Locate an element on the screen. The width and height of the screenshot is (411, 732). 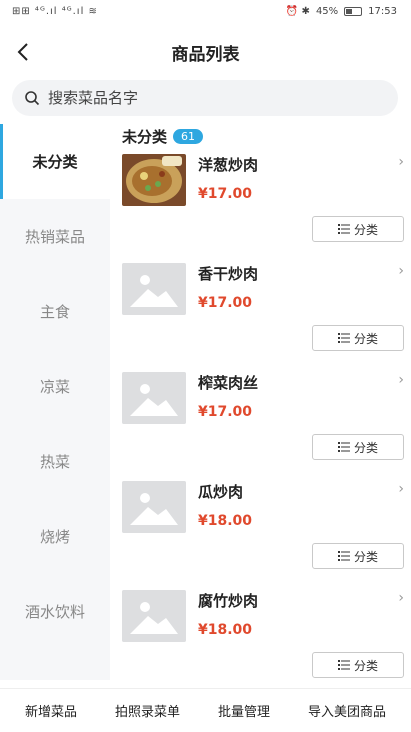
bottom-action-bar: 新增菜品 拍照录菜单 批量管理 导入美团商品 is located at coordinates (205, 710).